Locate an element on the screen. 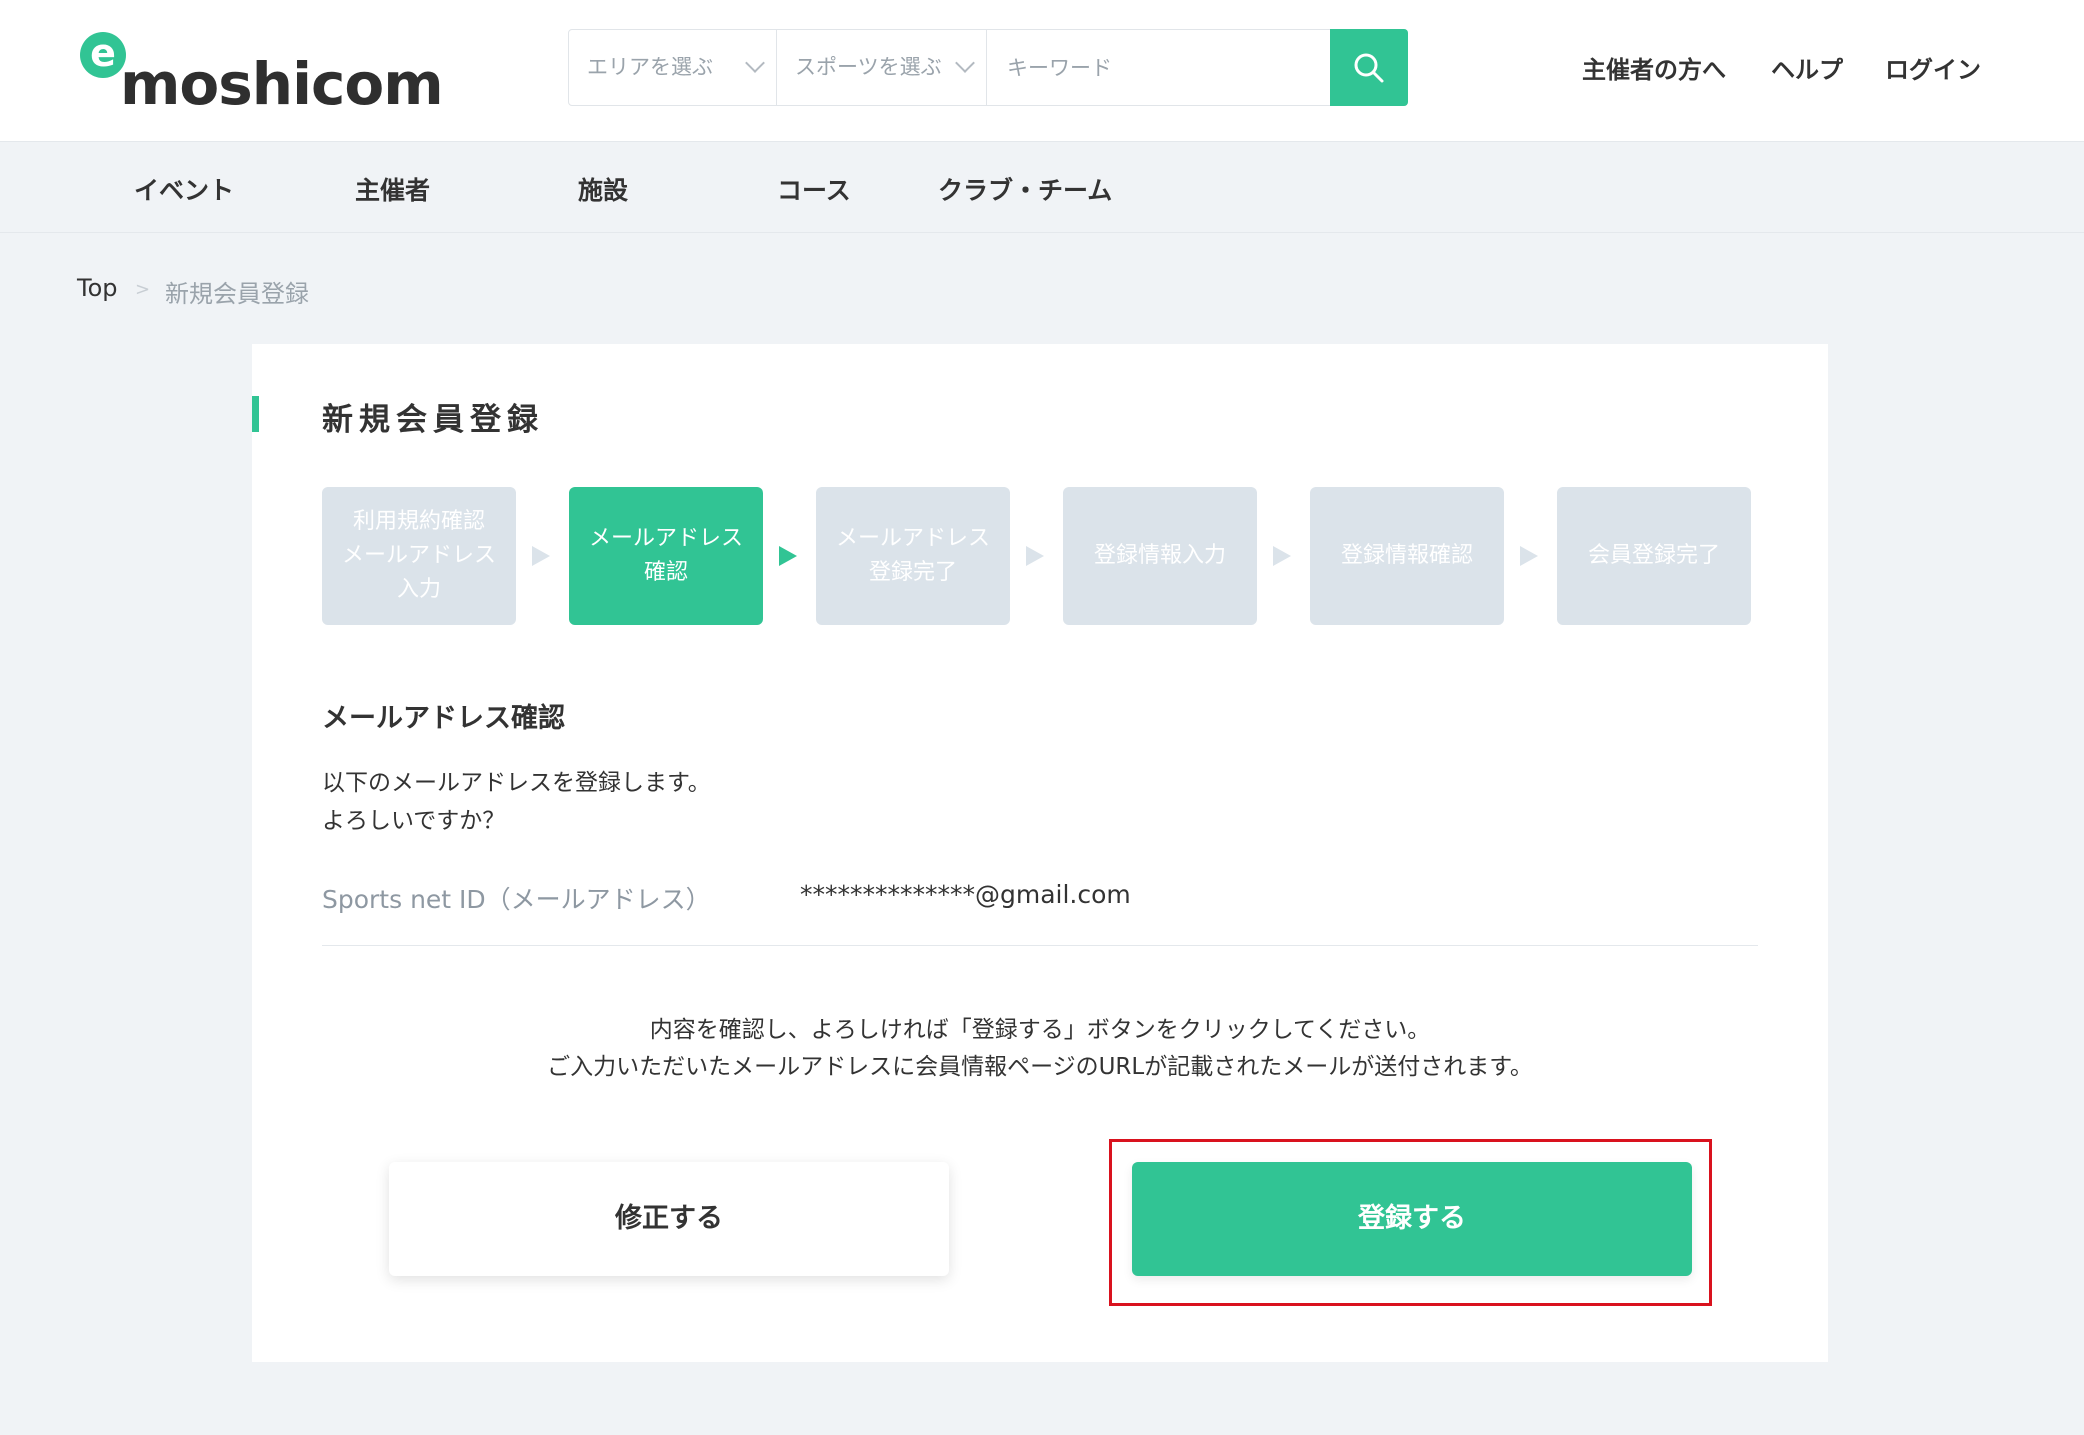 Image resolution: width=2084 pixels, height=1435 pixels. moshicom-logo: e moshicom is located at coordinates (262, 75).